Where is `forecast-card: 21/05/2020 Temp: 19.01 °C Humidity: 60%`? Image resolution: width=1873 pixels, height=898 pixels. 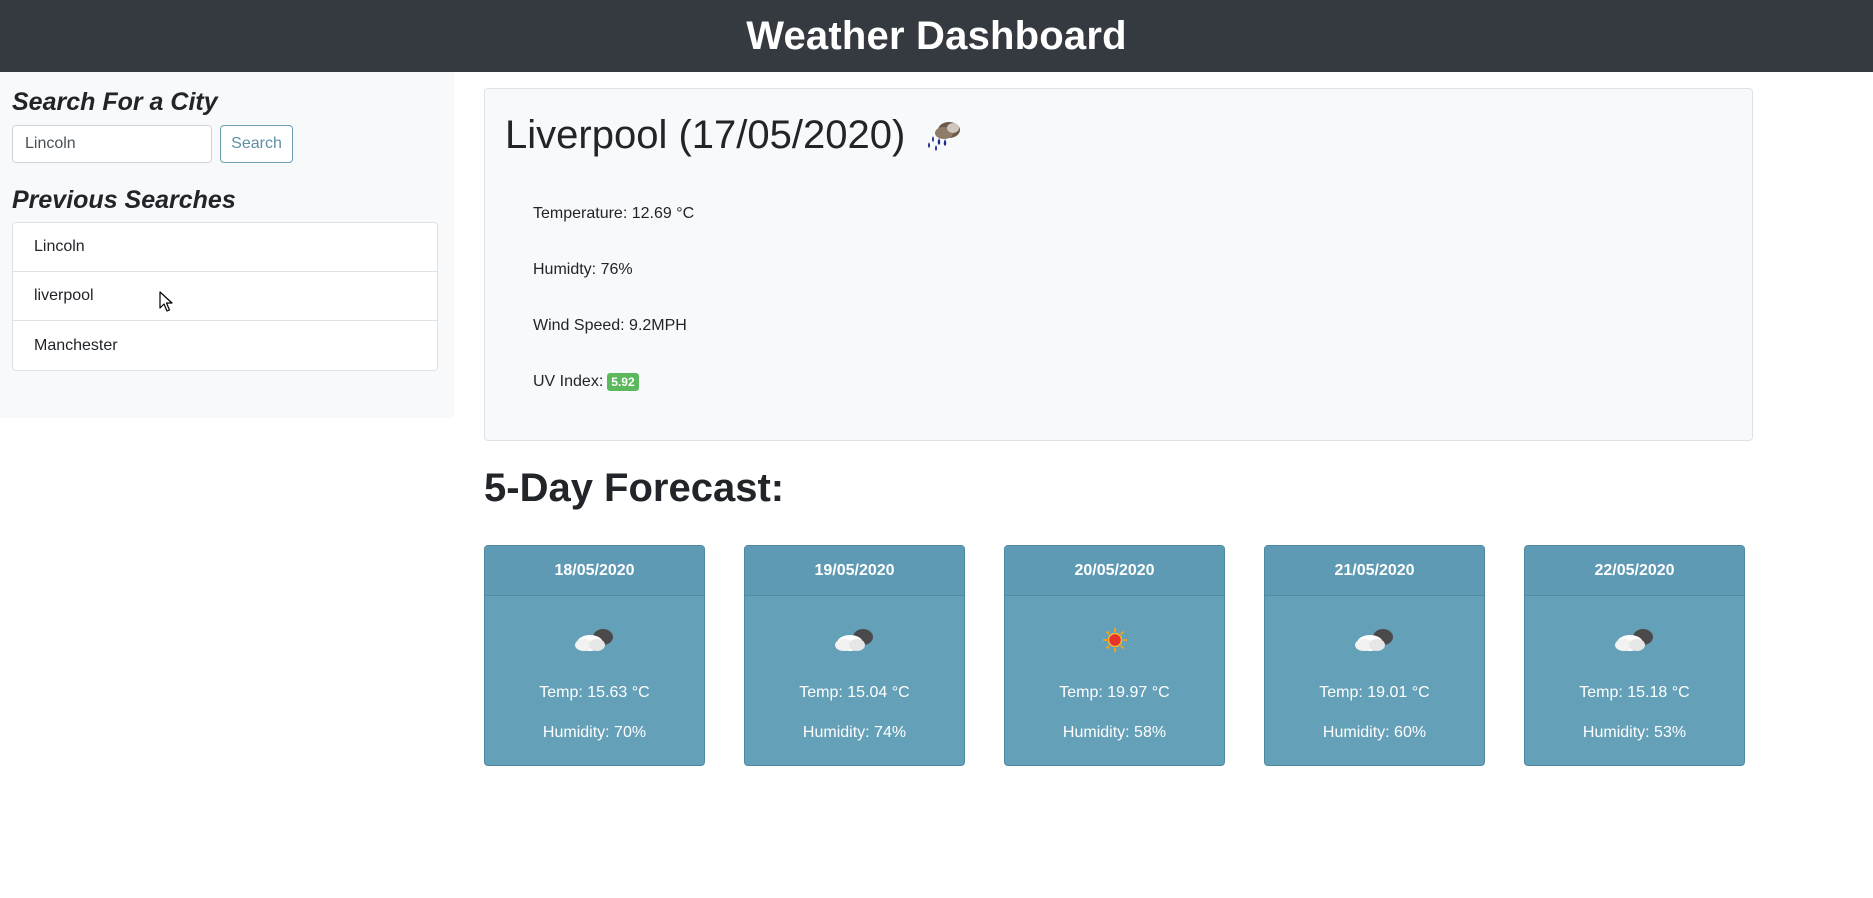
forecast-card: 21/05/2020 Temp: 19.01 °C Humidity: 60% is located at coordinates (1374, 655).